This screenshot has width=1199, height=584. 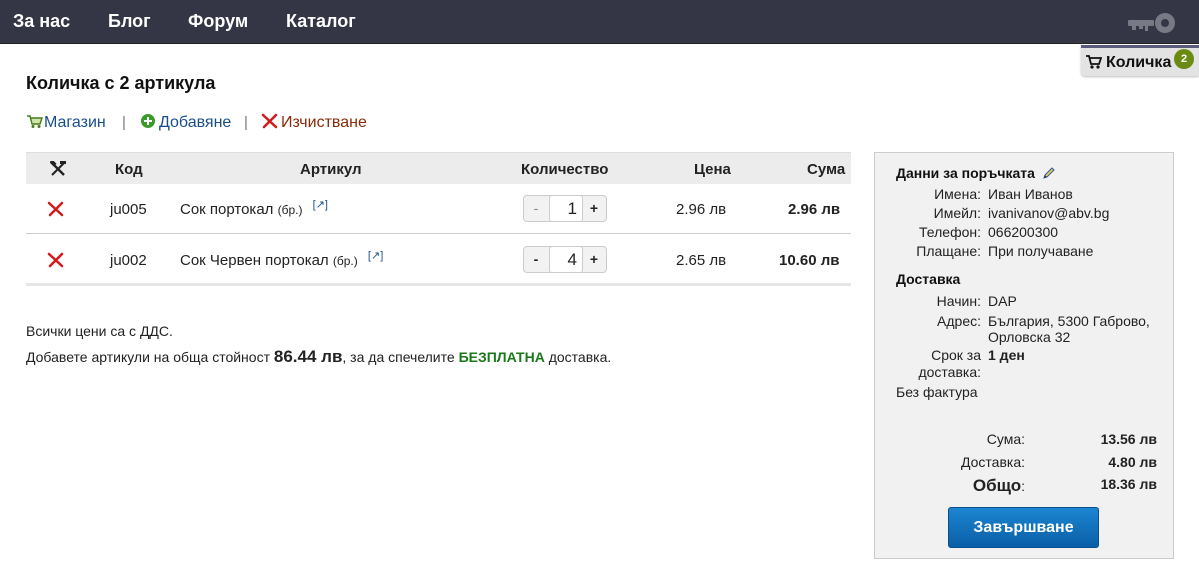 I want to click on add-link-label: Добавяне, so click(x=195, y=122).